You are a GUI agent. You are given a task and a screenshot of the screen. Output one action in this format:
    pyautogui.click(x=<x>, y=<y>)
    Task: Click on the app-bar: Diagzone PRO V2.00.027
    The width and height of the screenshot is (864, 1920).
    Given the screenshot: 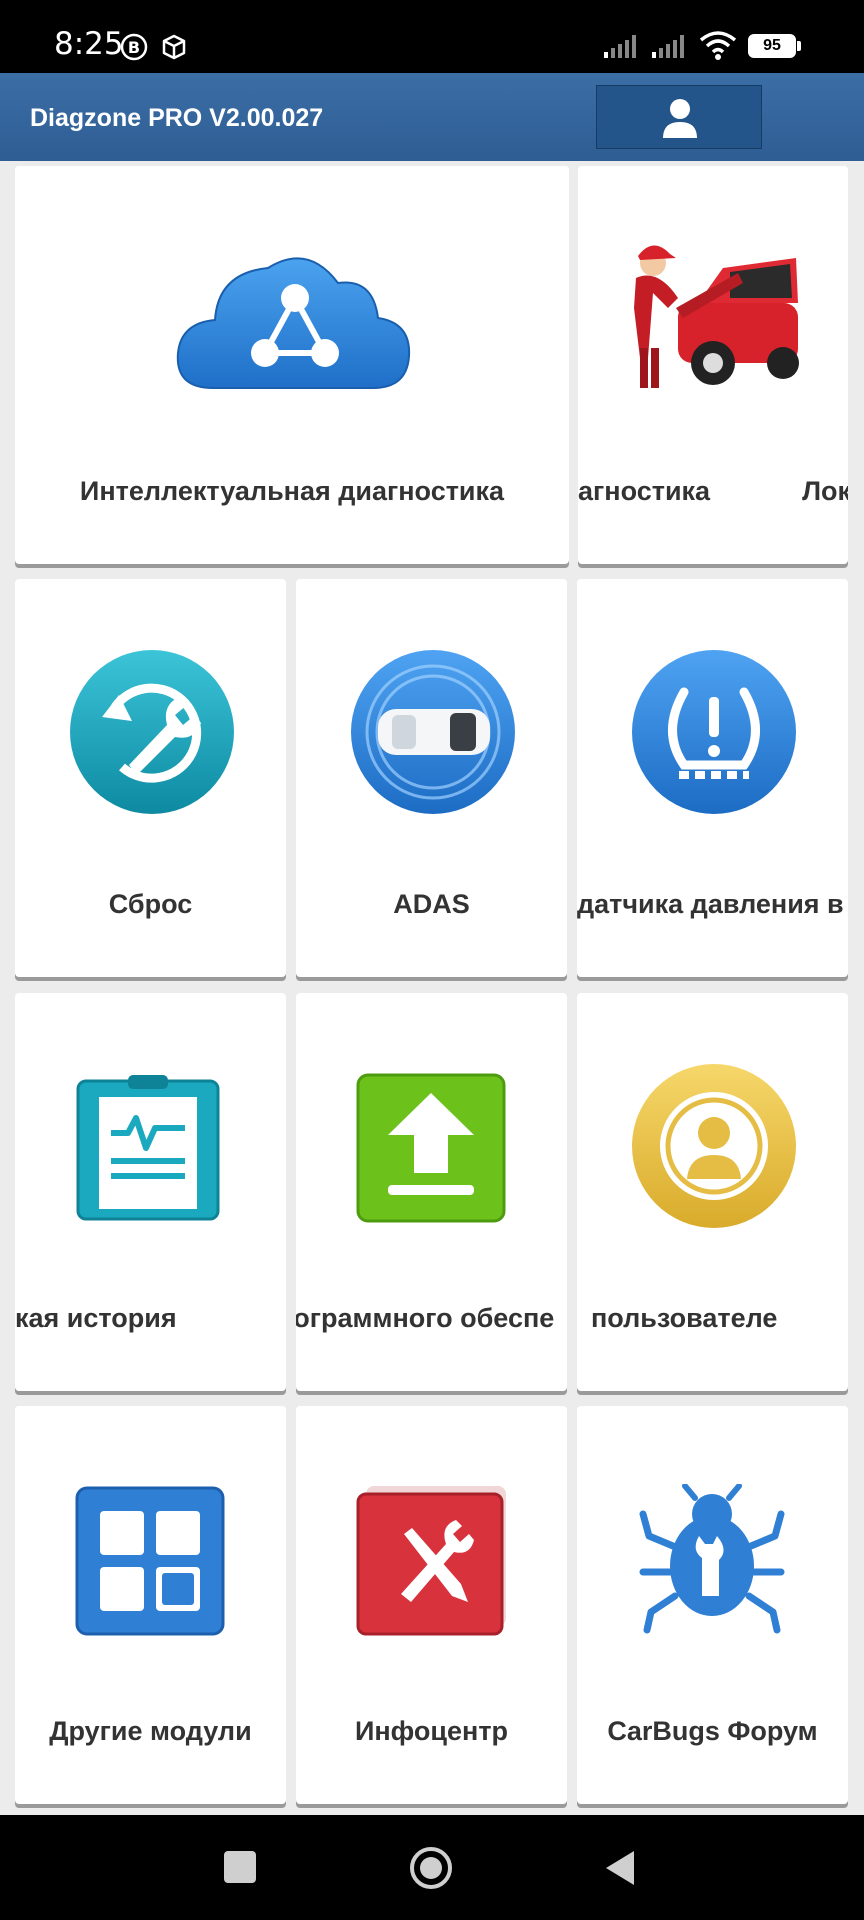 What is the action you would take?
    pyautogui.click(x=432, y=117)
    